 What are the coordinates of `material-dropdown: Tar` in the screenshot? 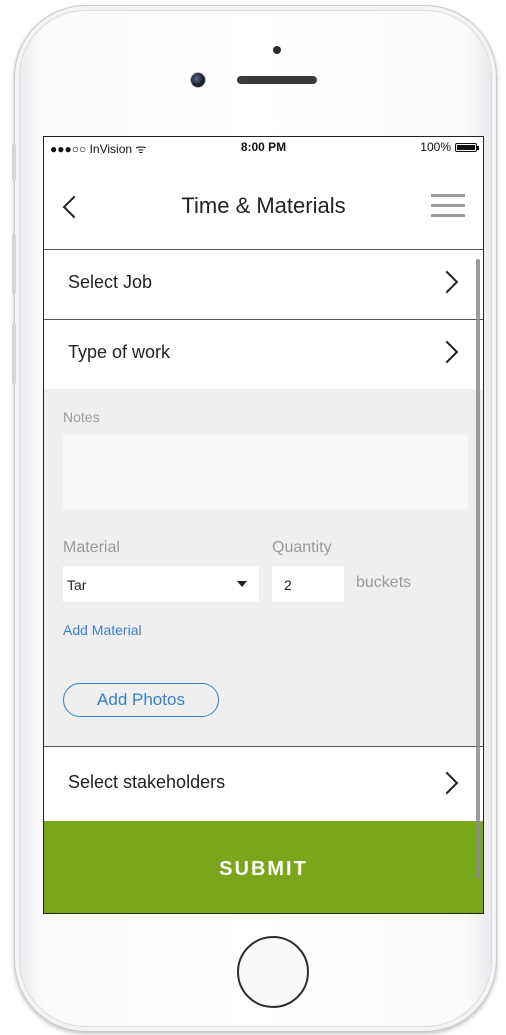 It's located at (161, 584).